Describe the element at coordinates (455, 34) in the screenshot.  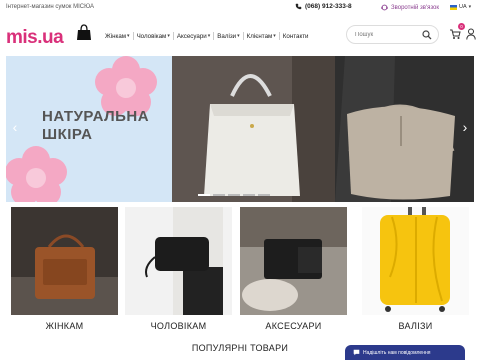
I see `cart-icon` at that location.